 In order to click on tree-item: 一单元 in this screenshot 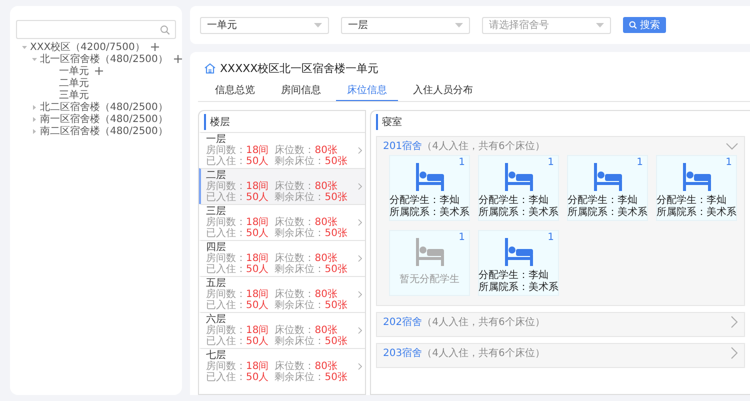, I will do `click(74, 71)`.